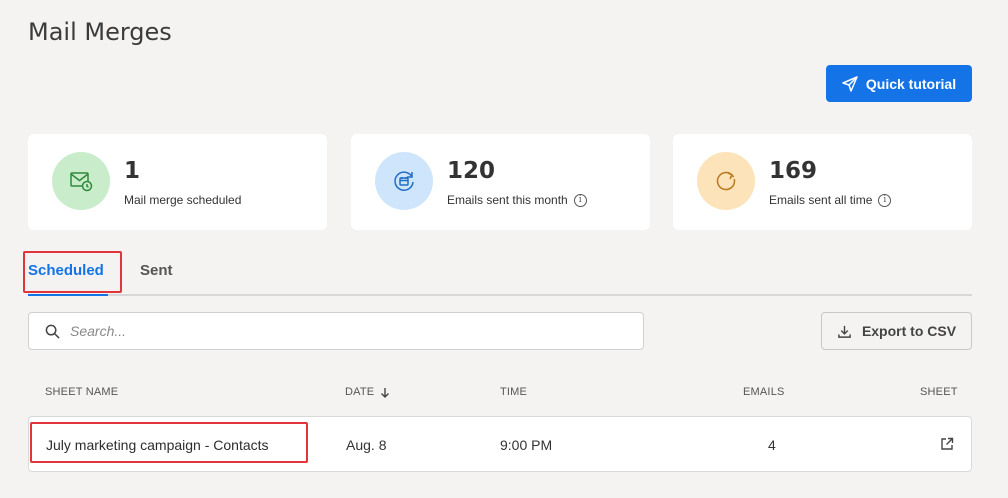  What do you see at coordinates (500, 182) in the screenshot?
I see `stat-card-month: 120 Emails sent this month i` at bounding box center [500, 182].